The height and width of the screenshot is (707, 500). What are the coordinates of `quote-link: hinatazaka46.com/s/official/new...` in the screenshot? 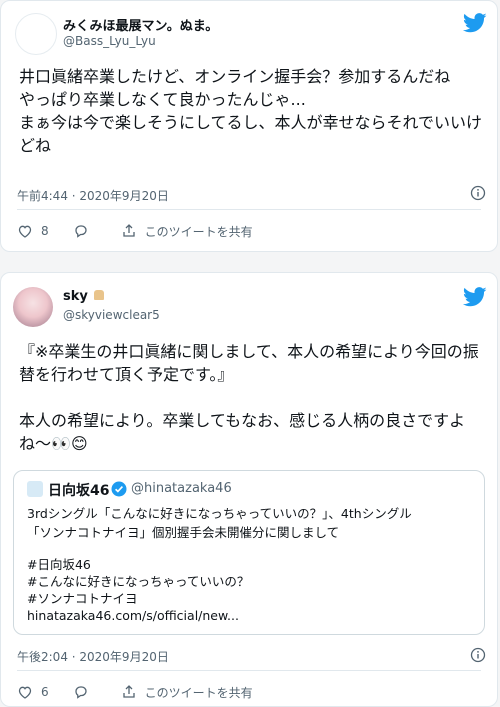 It's located at (133, 615).